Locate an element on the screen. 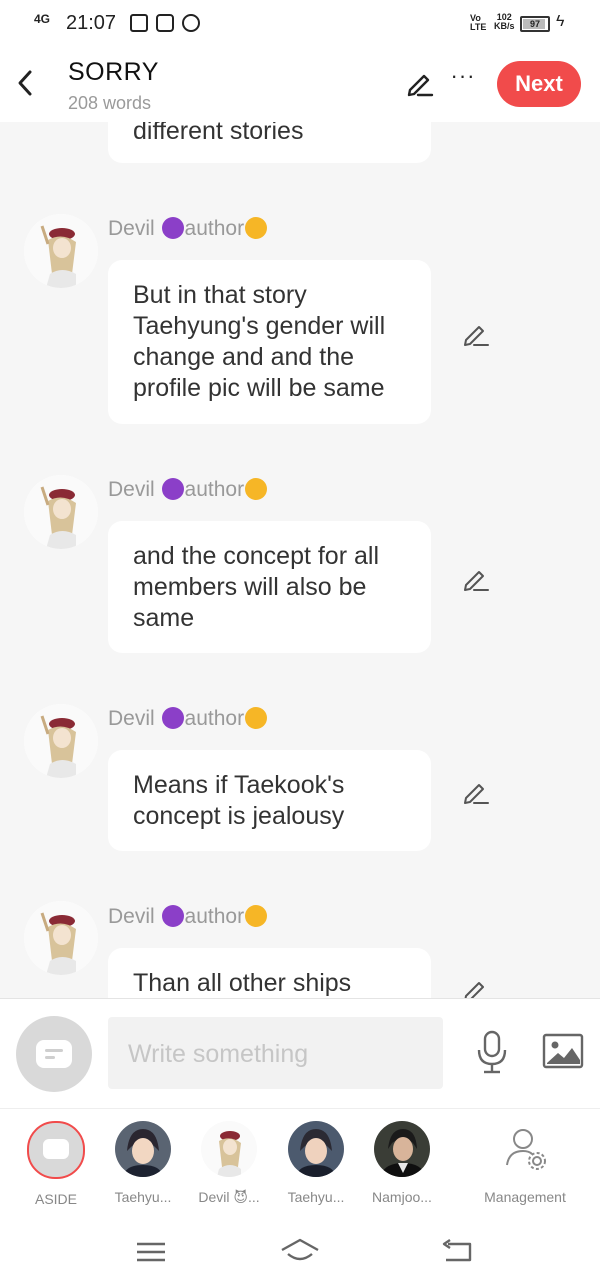 The image size is (600, 1287). word-count: 208 words is located at coordinates (110, 103).